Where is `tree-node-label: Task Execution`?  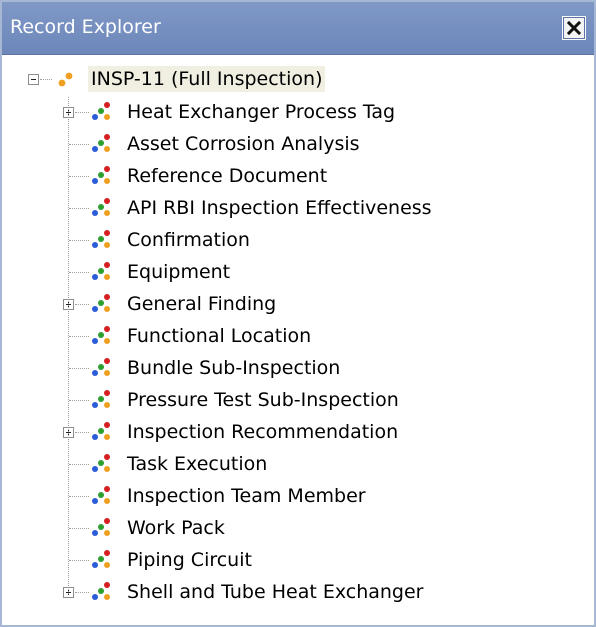
tree-node-label: Task Execution is located at coordinates (197, 464).